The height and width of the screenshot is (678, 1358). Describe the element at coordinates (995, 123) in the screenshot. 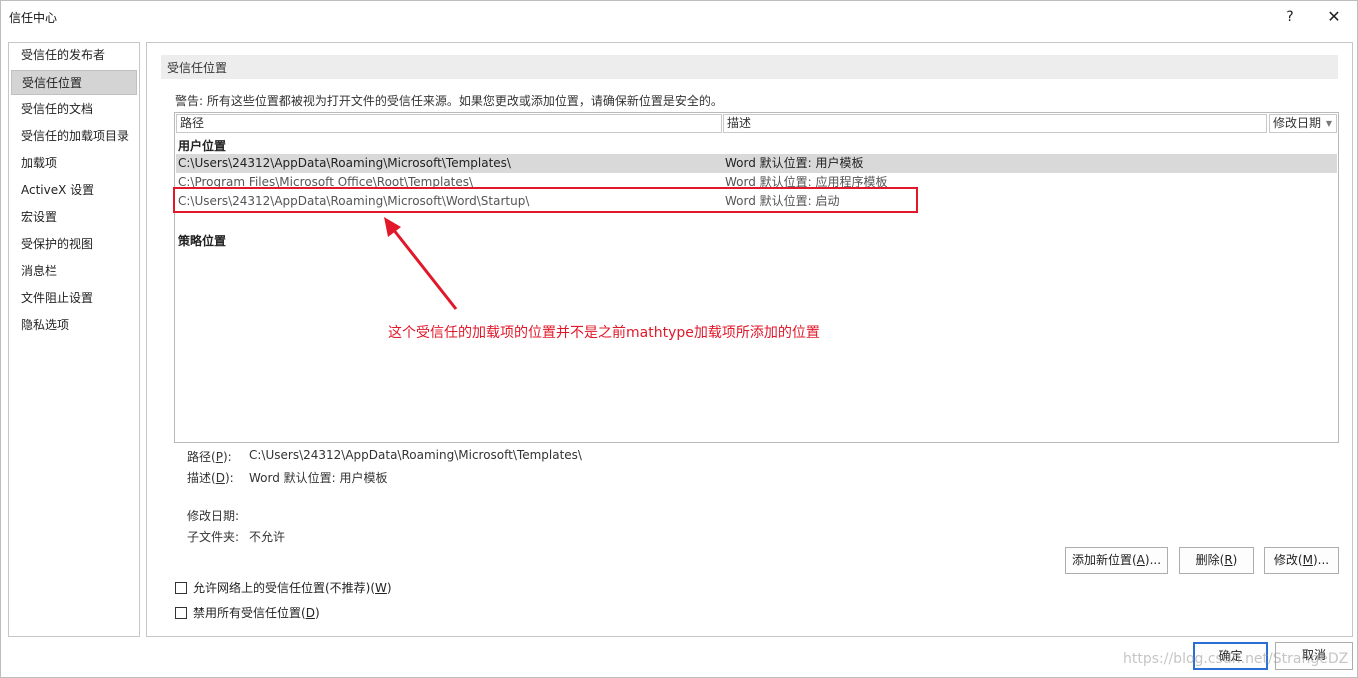

I see `column-header-description: 描述` at that location.